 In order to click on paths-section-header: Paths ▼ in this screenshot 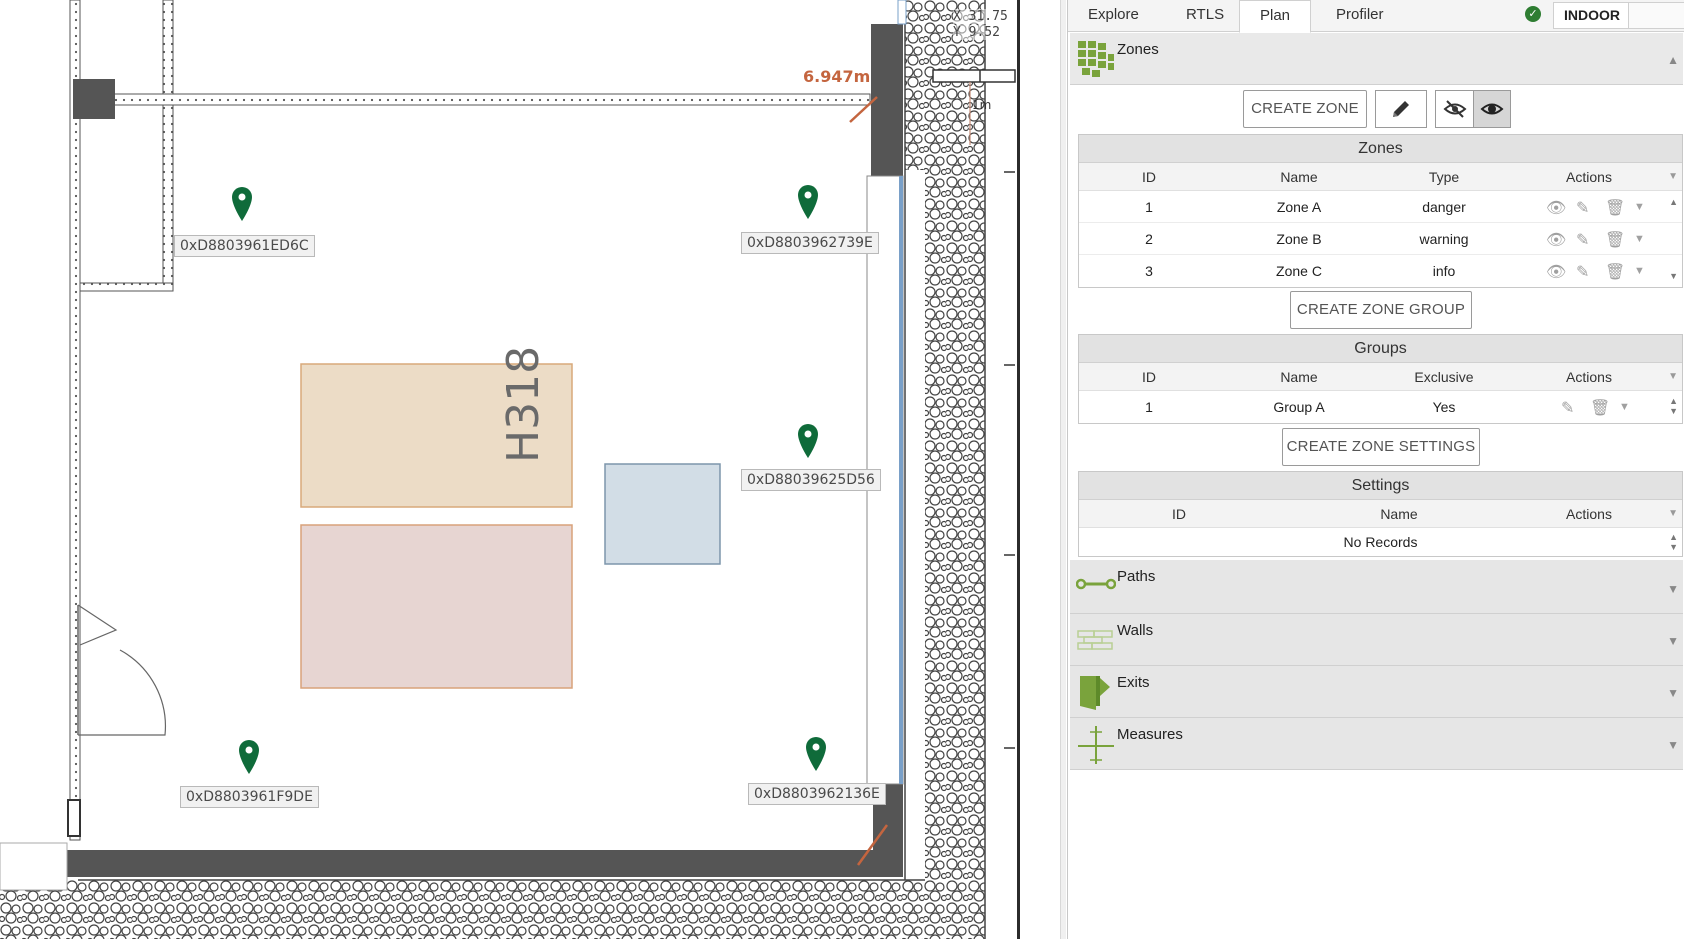, I will do `click(1376, 587)`.